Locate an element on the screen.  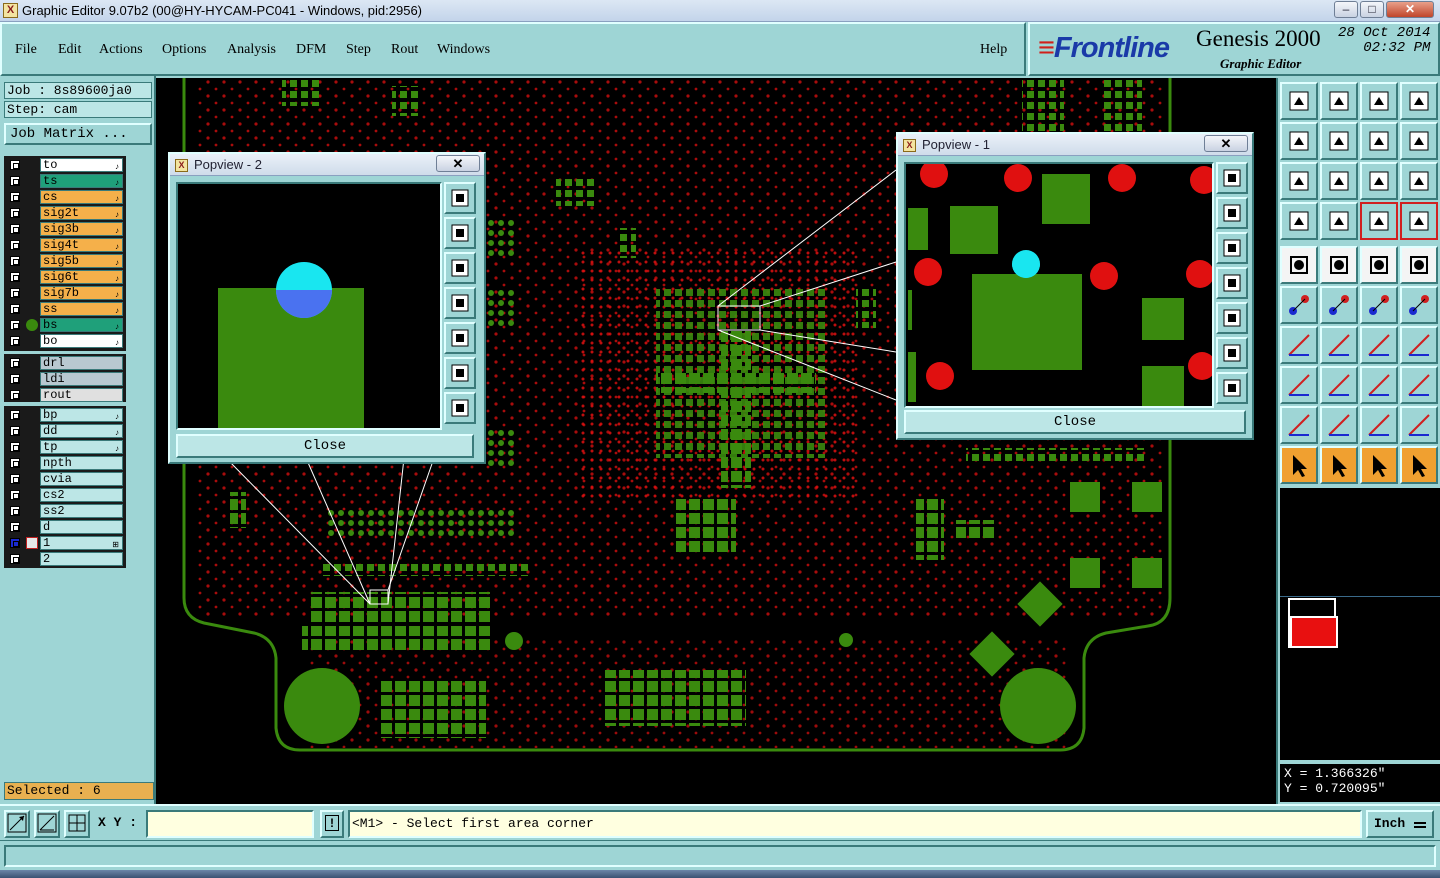
layer-row: d is located at coordinates (66, 527).